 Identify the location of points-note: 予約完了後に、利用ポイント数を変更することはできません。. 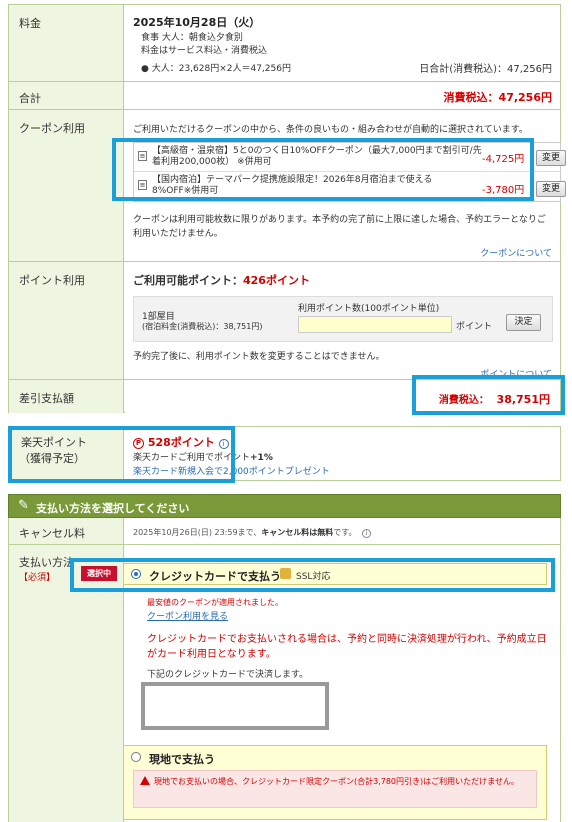
(259, 357).